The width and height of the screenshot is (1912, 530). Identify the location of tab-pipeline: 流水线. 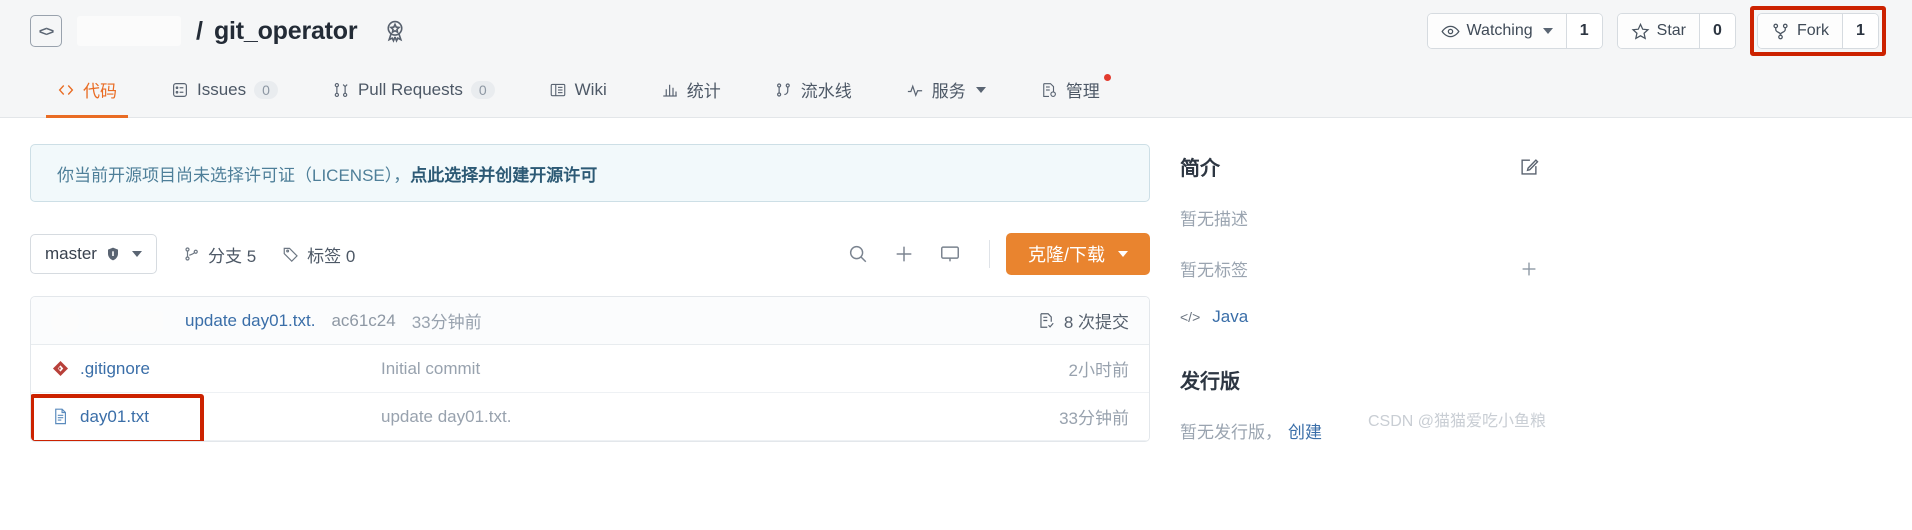
(813, 89).